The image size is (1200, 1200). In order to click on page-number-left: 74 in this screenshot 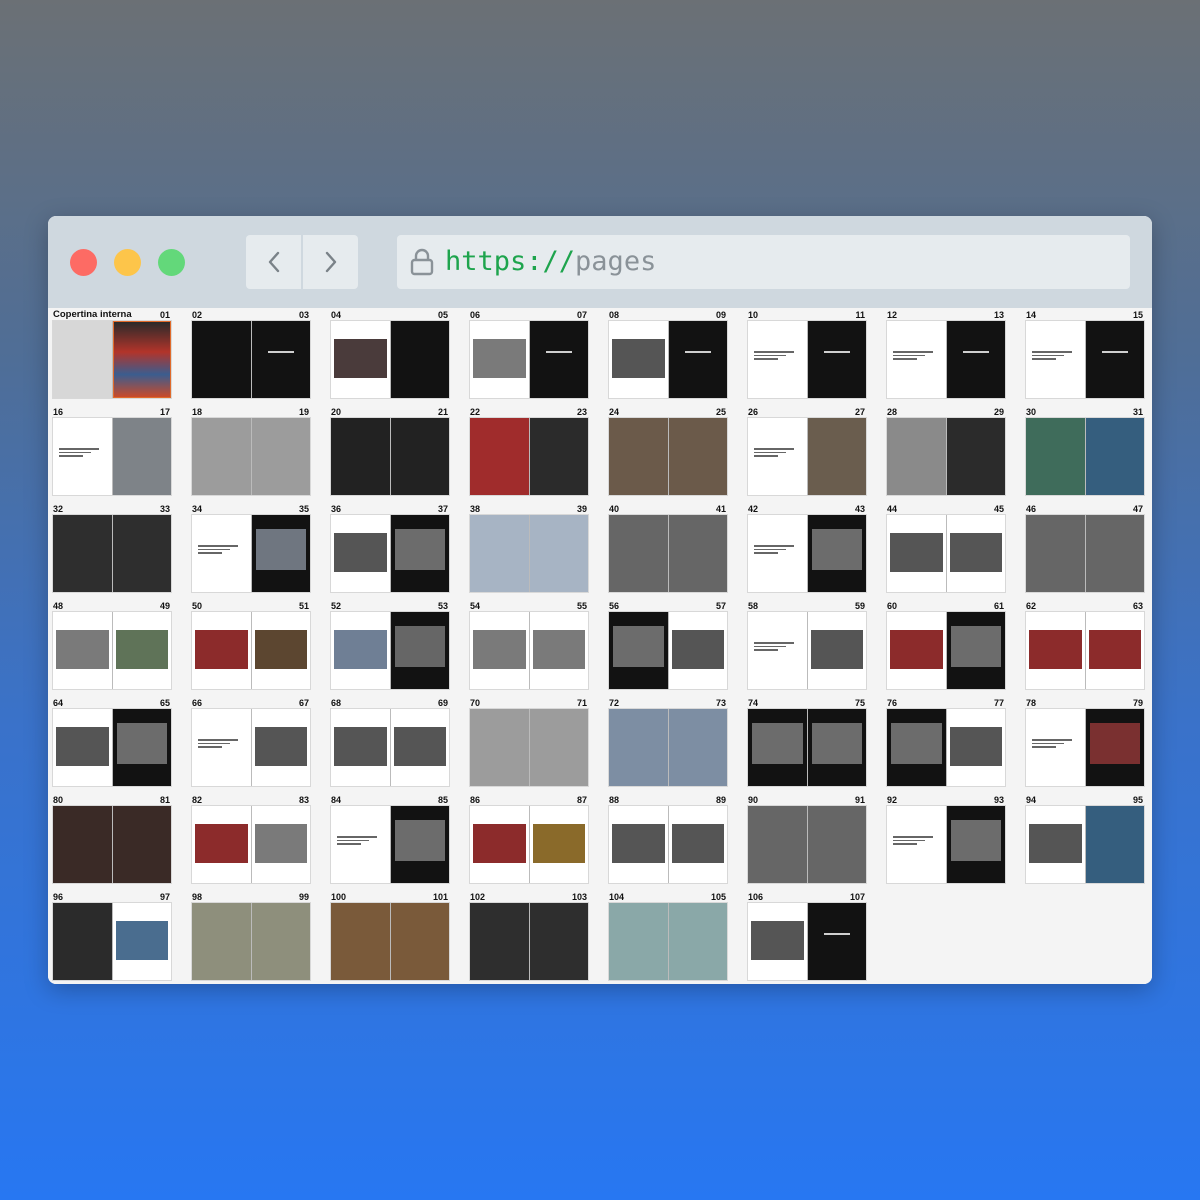, I will do `click(753, 703)`.